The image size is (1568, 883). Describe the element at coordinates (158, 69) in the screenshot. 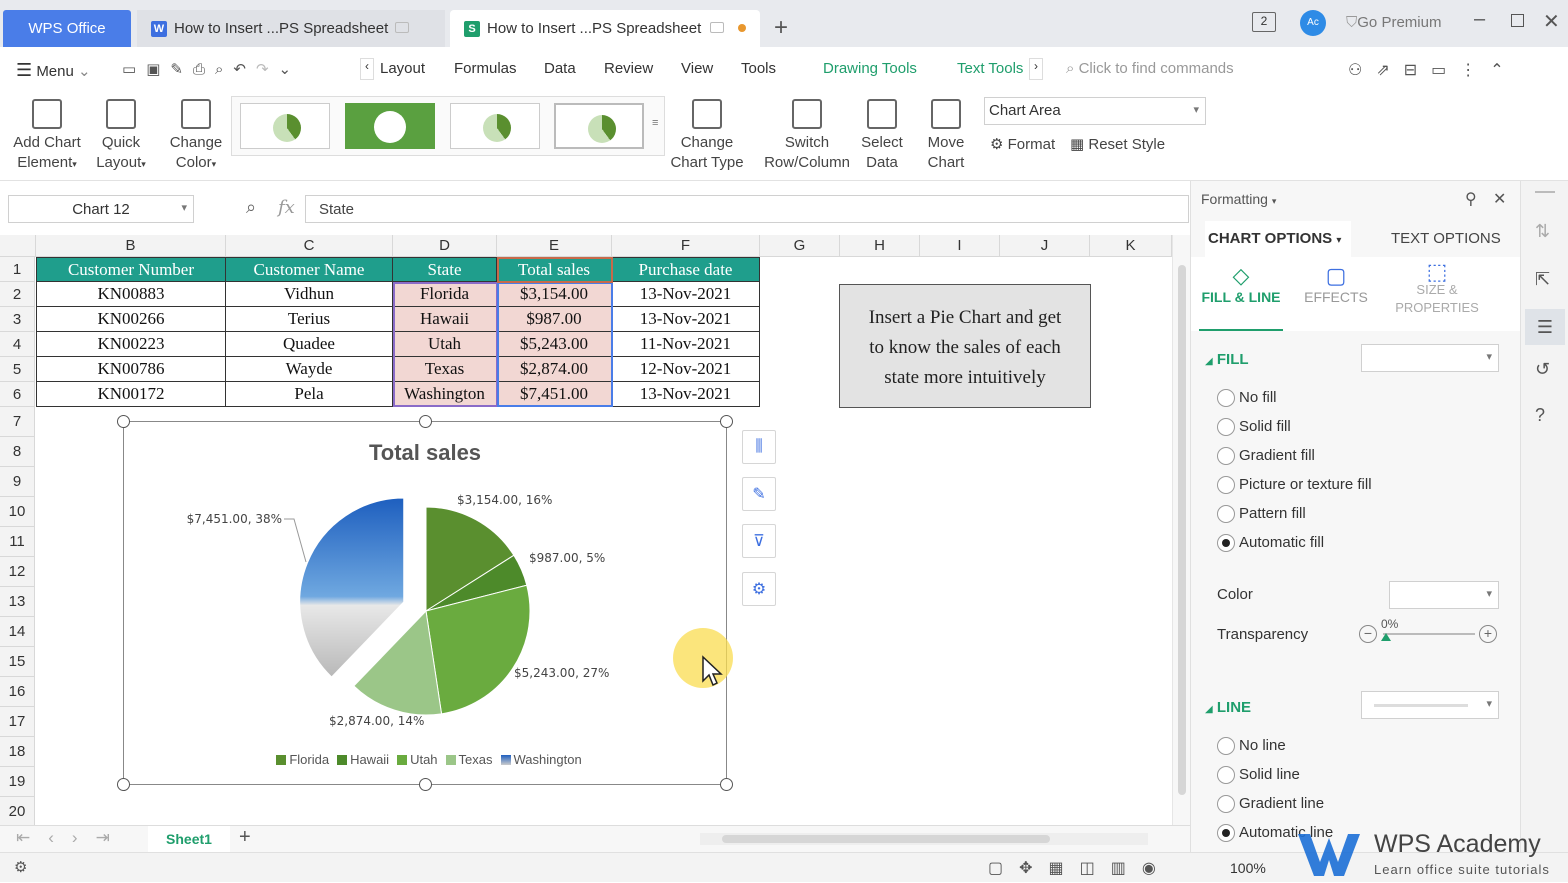

I see `save-icon: ▣` at that location.